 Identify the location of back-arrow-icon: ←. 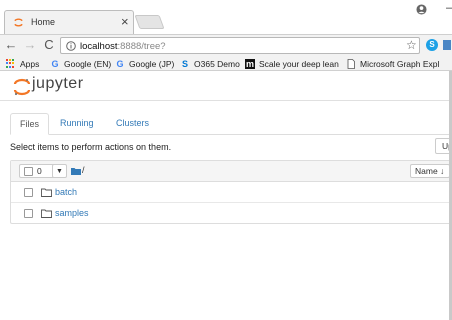
(11, 45).